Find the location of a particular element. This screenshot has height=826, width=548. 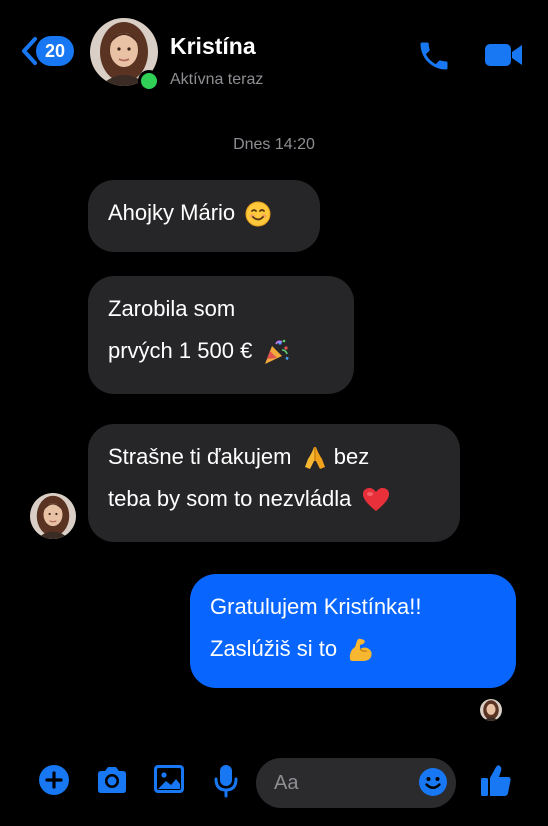

like-button is located at coordinates (496, 783).